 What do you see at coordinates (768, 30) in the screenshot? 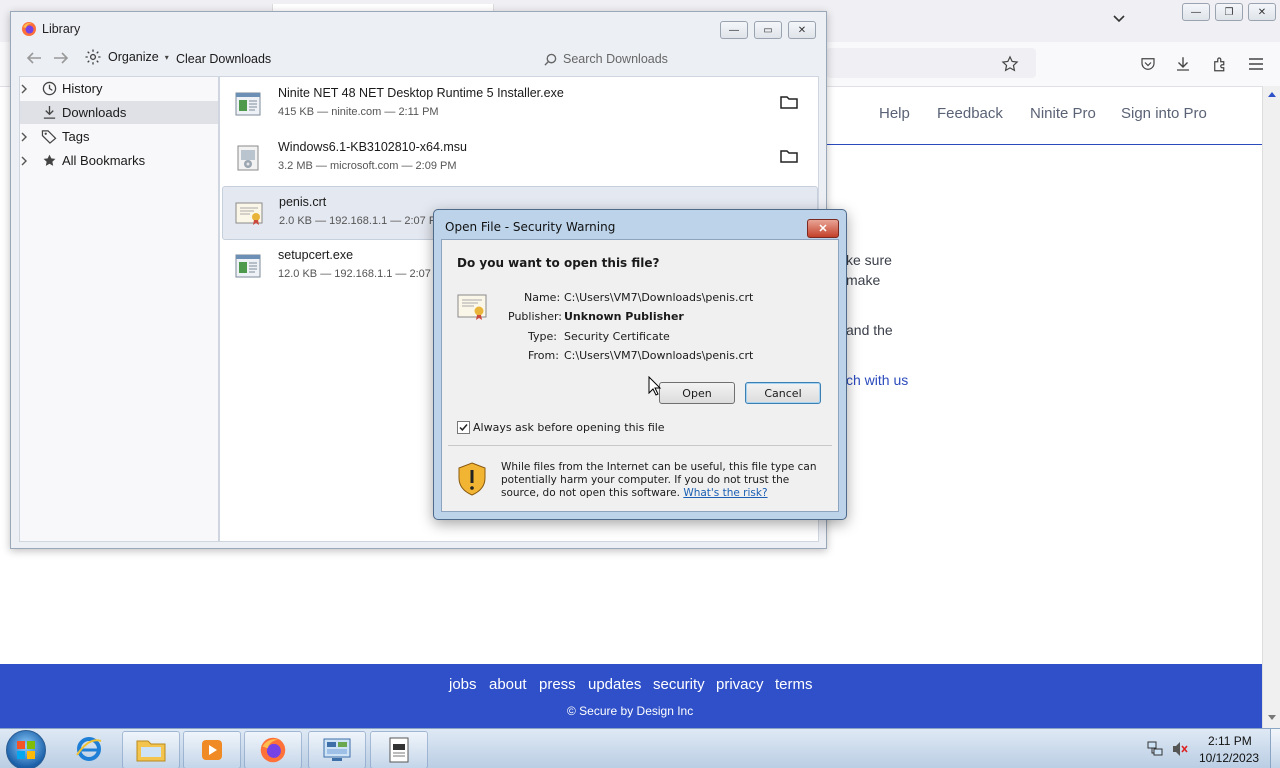
I see `library-maximize-button: ▭` at bounding box center [768, 30].